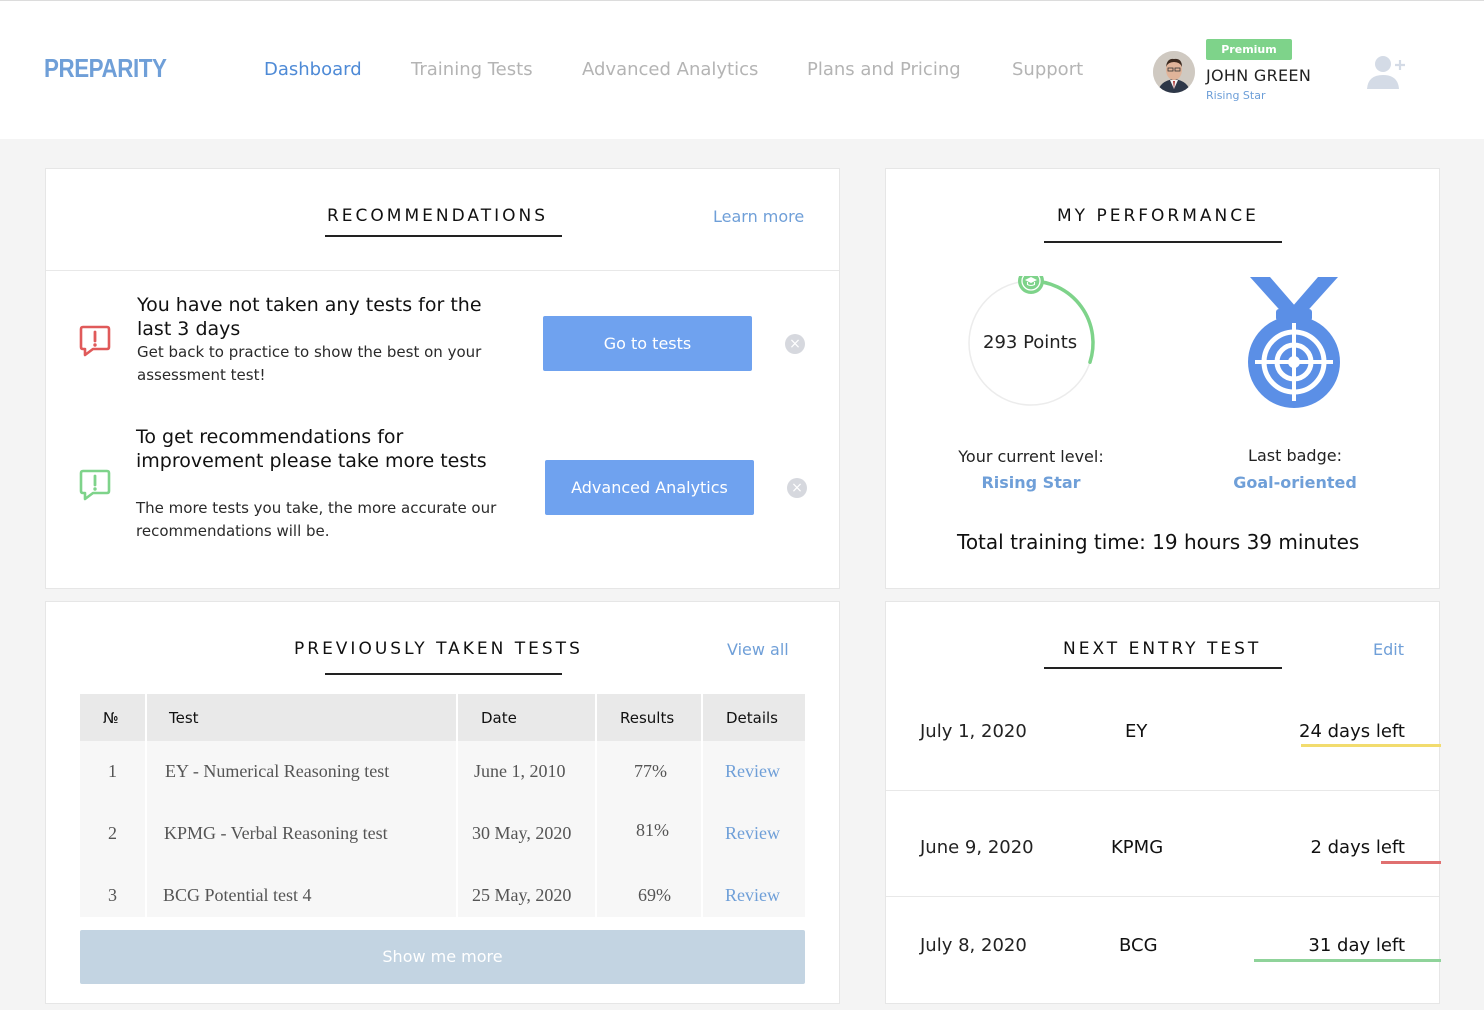 The height and width of the screenshot is (1010, 1484). I want to click on entry-company: BCG, so click(1138, 945).